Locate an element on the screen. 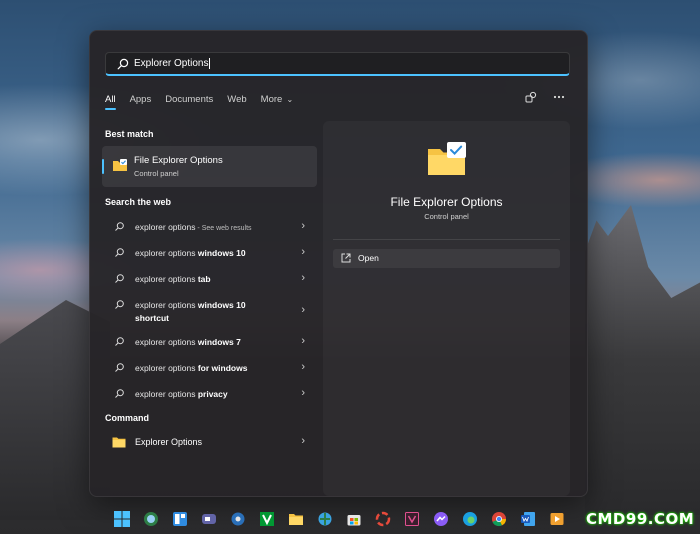 The height and width of the screenshot is (534, 700). network-globe-icon is located at coordinates (324, 519).